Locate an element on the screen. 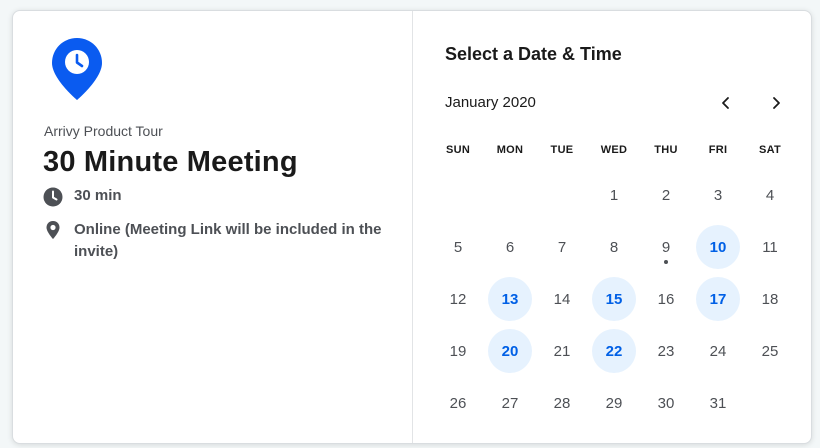  calendar-day-number: 19 is located at coordinates (458, 351).